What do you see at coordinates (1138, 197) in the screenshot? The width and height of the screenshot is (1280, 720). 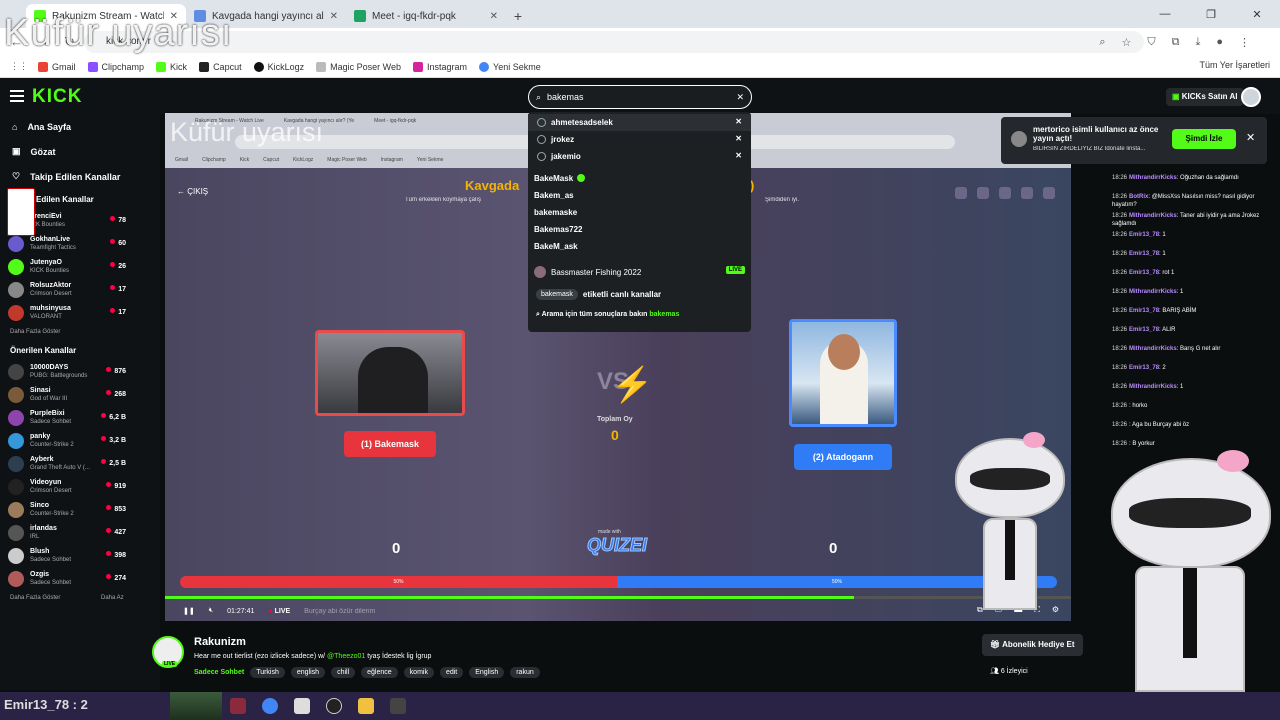 I see `chat-username: BotRix` at bounding box center [1138, 197].